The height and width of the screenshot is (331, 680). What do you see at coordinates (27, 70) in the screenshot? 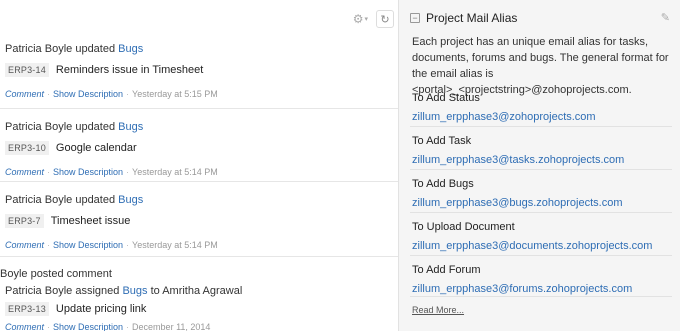
I see `task-id-badge: ERP3-14` at bounding box center [27, 70].